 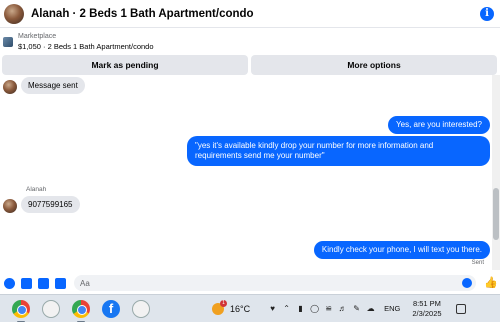 What do you see at coordinates (334, 308) in the screenshot?
I see `system-tray: ♥ ⌃ ▮ ◯ ≌ ♬ ✎ ☁ ENG` at bounding box center [334, 308].